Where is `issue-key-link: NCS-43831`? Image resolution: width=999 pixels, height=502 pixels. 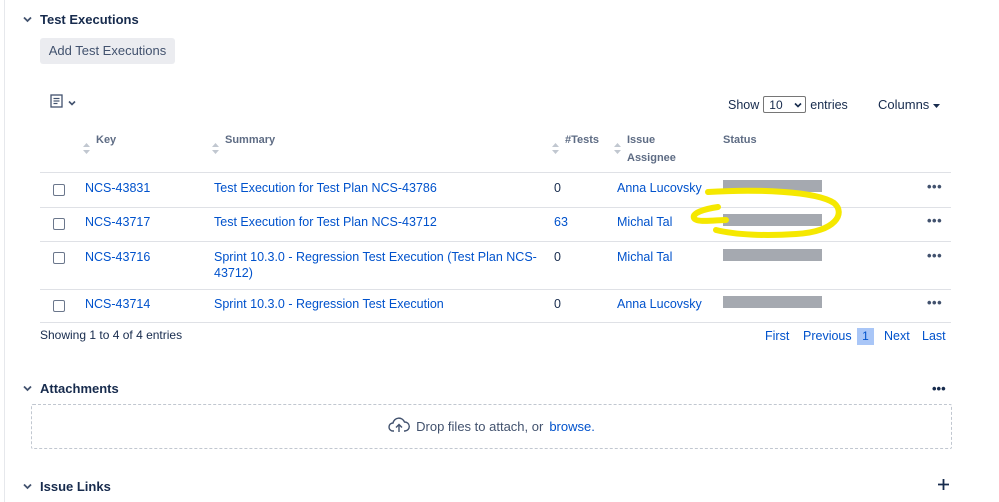
issue-key-link: NCS-43831 is located at coordinates (117, 188).